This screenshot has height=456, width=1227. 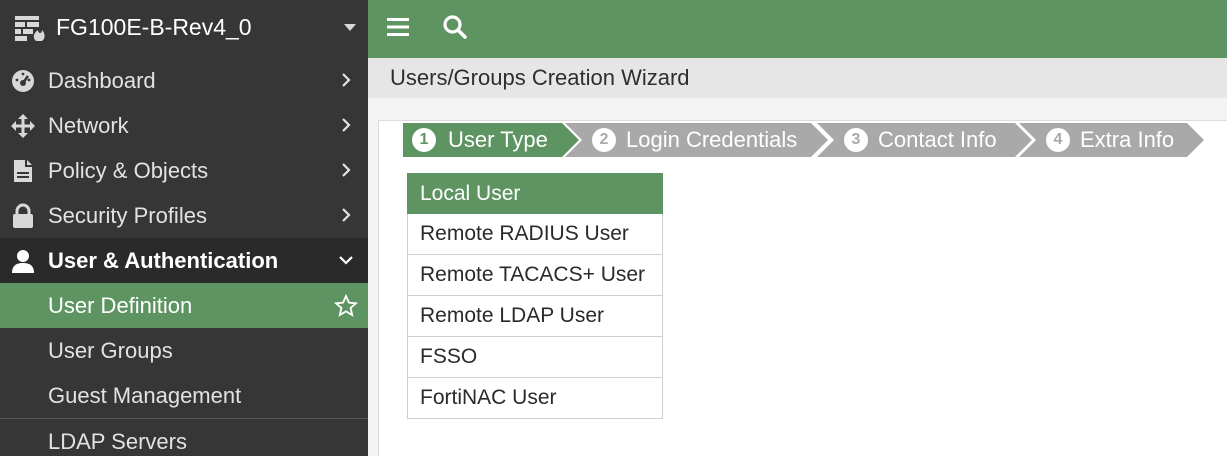 What do you see at coordinates (535, 316) in the screenshot?
I see `user-type-option-remote-ldap-user: Remote LDAP User` at bounding box center [535, 316].